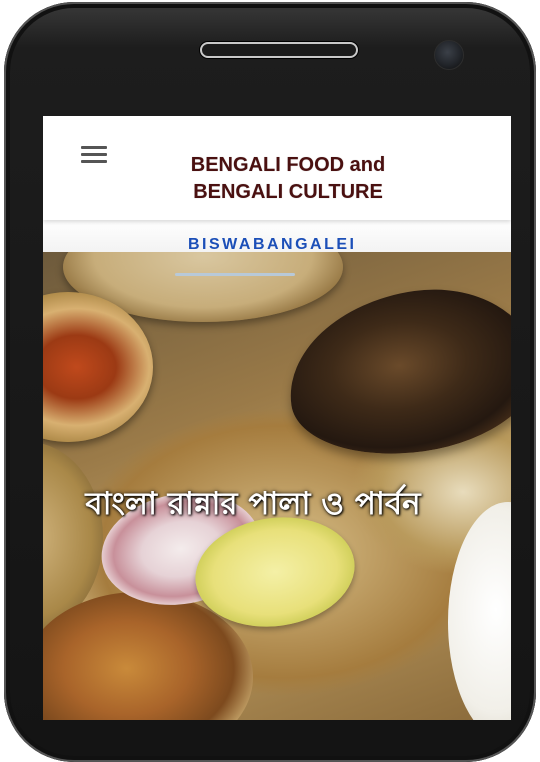 The height and width of the screenshot is (762, 540). Describe the element at coordinates (253, 504) in the screenshot. I see `hero-caption: বাংলা রান্নার পালা ও পার্বন` at that location.